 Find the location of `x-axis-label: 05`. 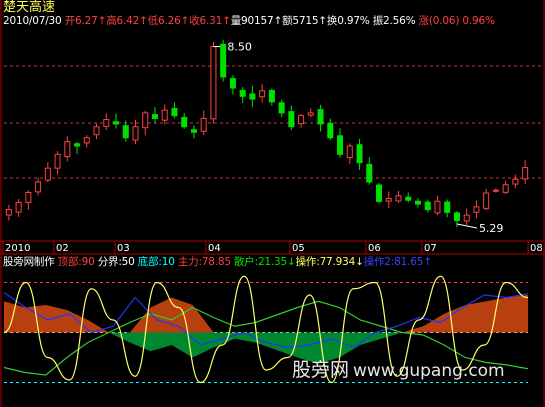

x-axis-label: 05 is located at coordinates (298, 248).